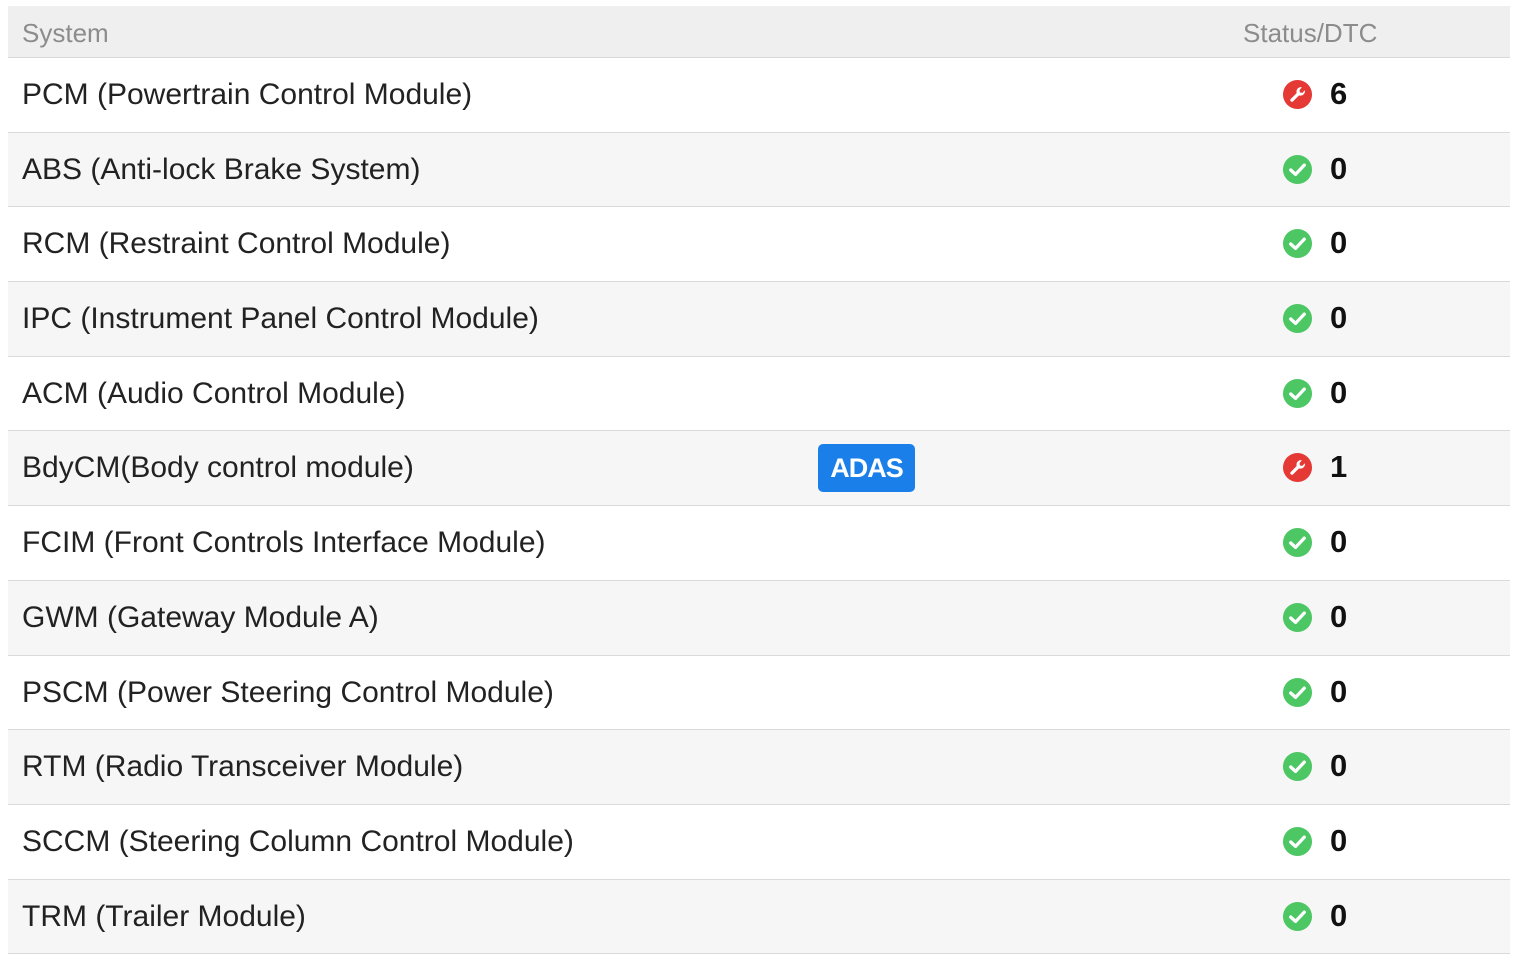 Image resolution: width=1517 pixels, height=954 pixels. What do you see at coordinates (280, 319) in the screenshot?
I see `system-name: IPC (Instrument Panel Control Module)` at bounding box center [280, 319].